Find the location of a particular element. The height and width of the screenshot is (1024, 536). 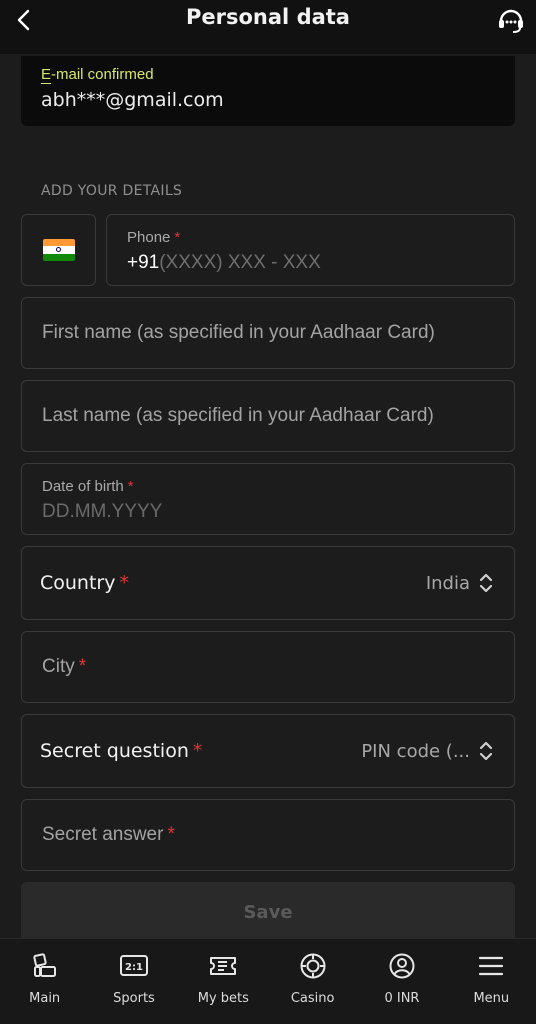

sports-icon: 2:1 is located at coordinates (134, 966).